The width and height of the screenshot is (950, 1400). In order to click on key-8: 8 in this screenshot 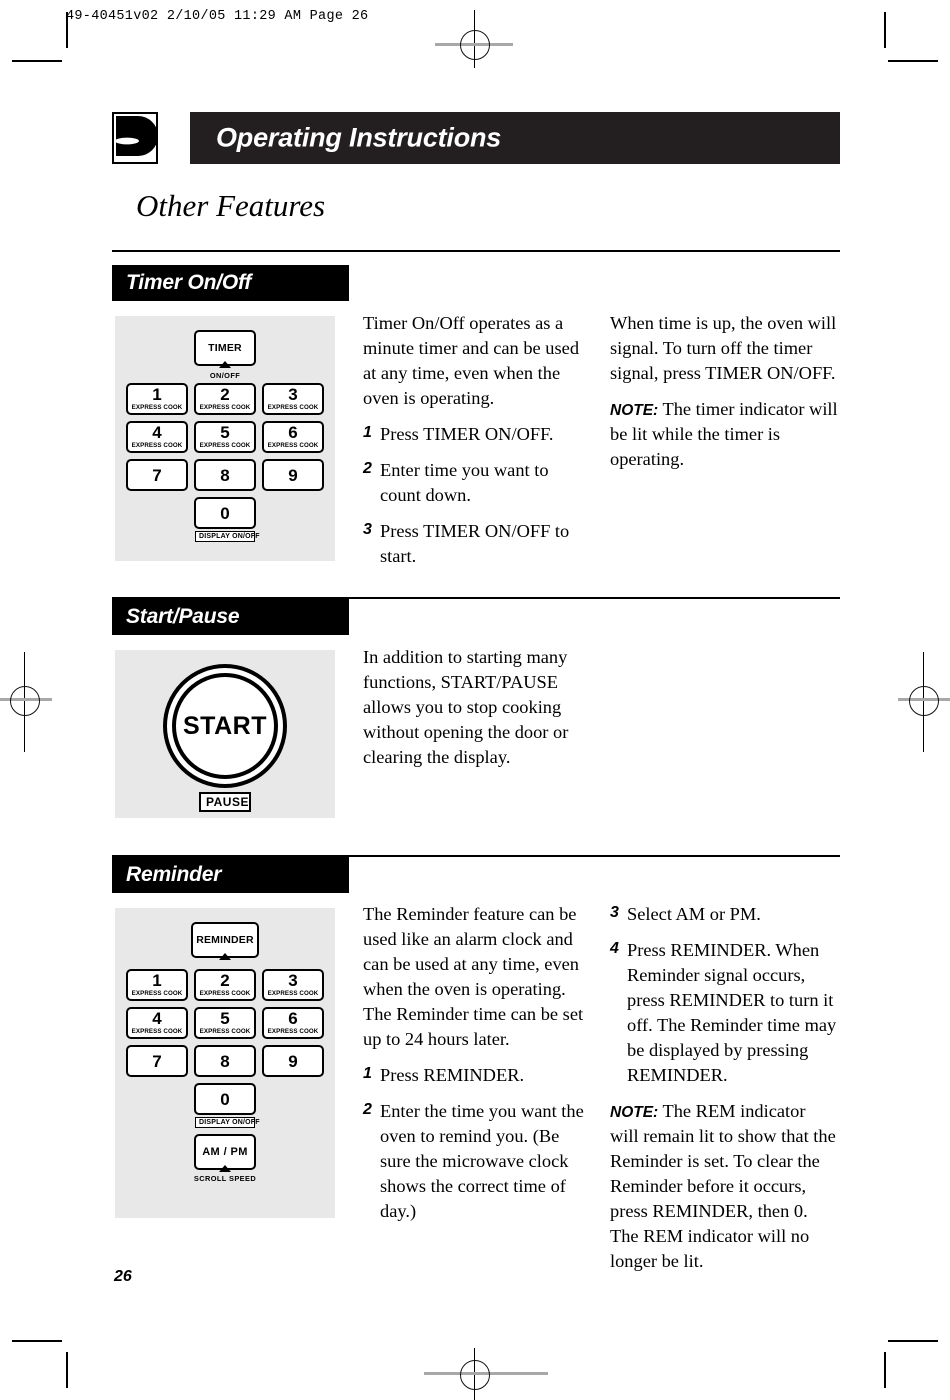, I will do `click(225, 475)`.